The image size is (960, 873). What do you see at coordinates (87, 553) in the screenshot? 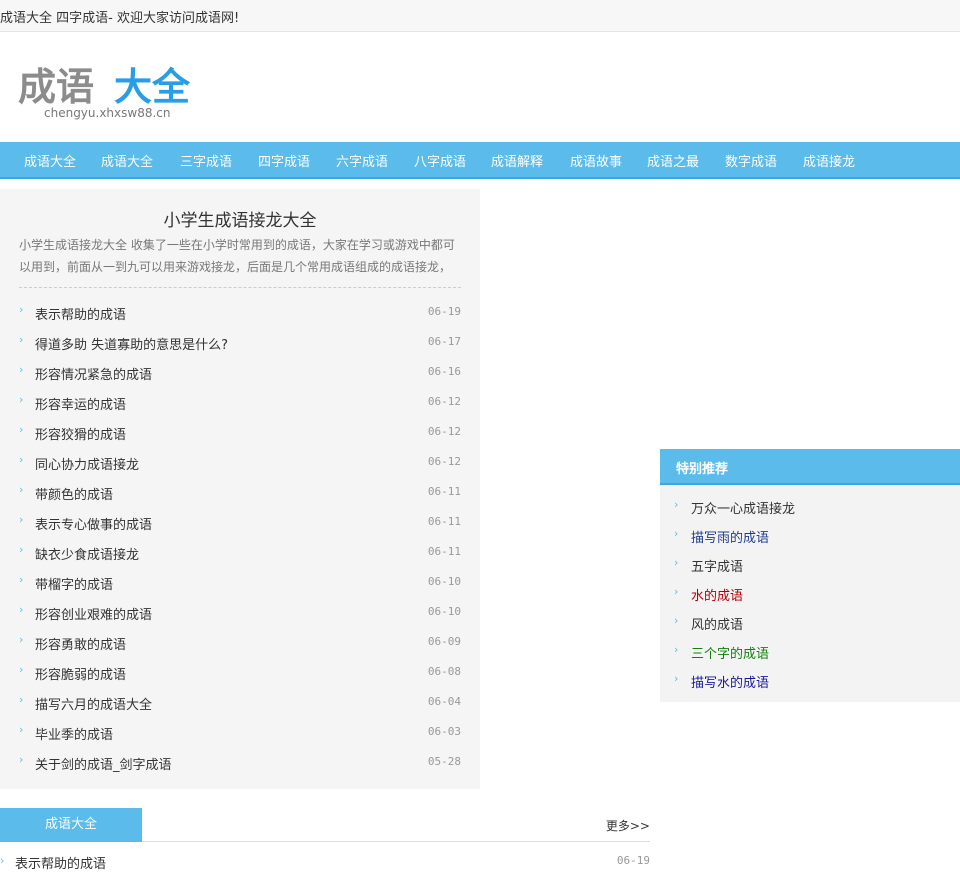
I see `article-link: 缺衣少食成语接龙` at bounding box center [87, 553].